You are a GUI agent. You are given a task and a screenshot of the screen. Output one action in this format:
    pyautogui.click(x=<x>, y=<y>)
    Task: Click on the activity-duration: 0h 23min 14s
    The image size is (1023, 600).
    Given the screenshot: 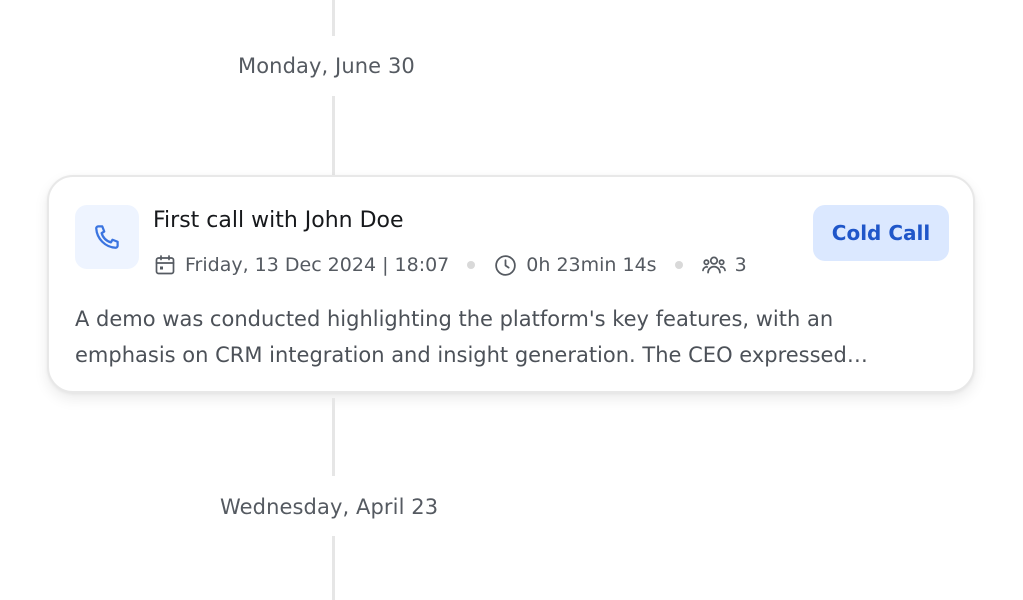 What is the action you would take?
    pyautogui.click(x=575, y=265)
    